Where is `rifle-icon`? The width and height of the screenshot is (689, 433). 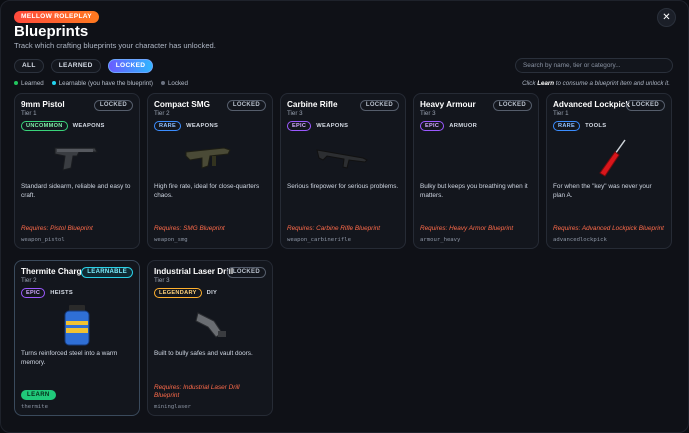 rifle-icon is located at coordinates (343, 158).